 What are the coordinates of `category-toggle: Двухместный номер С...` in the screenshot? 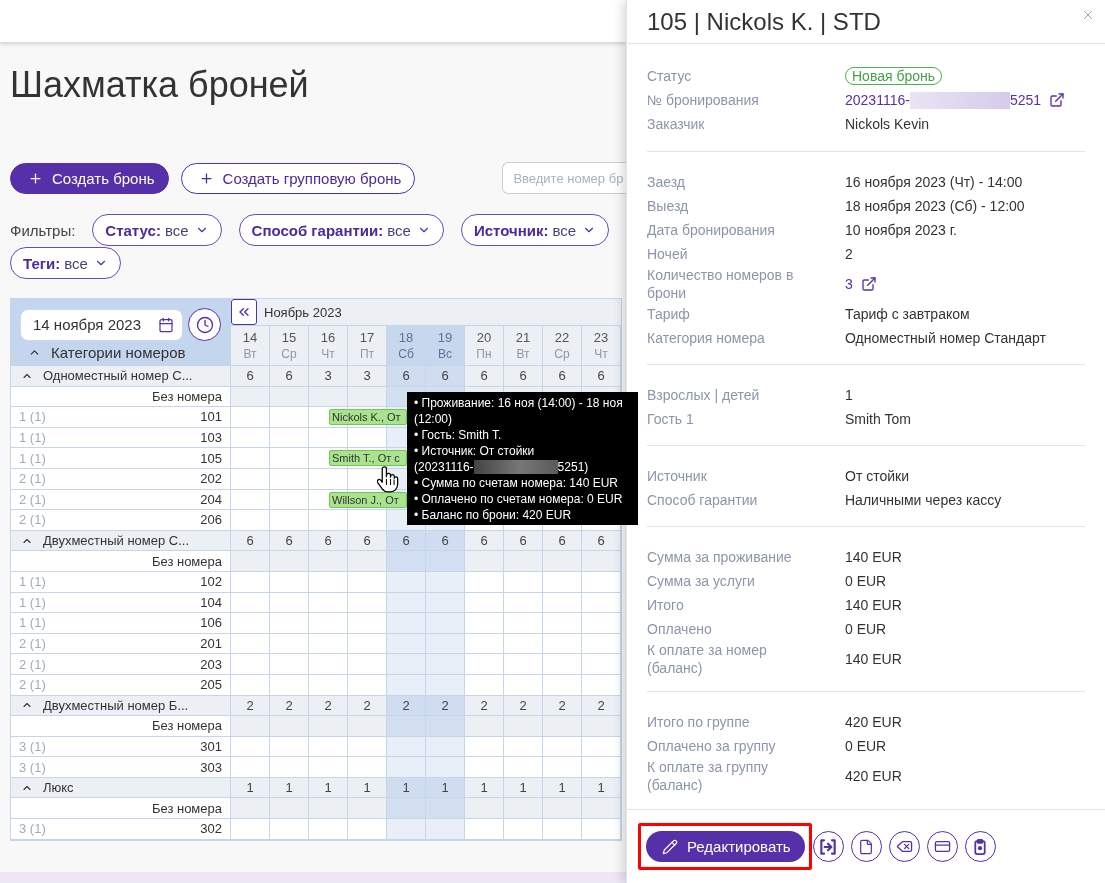 It's located at (100, 541).